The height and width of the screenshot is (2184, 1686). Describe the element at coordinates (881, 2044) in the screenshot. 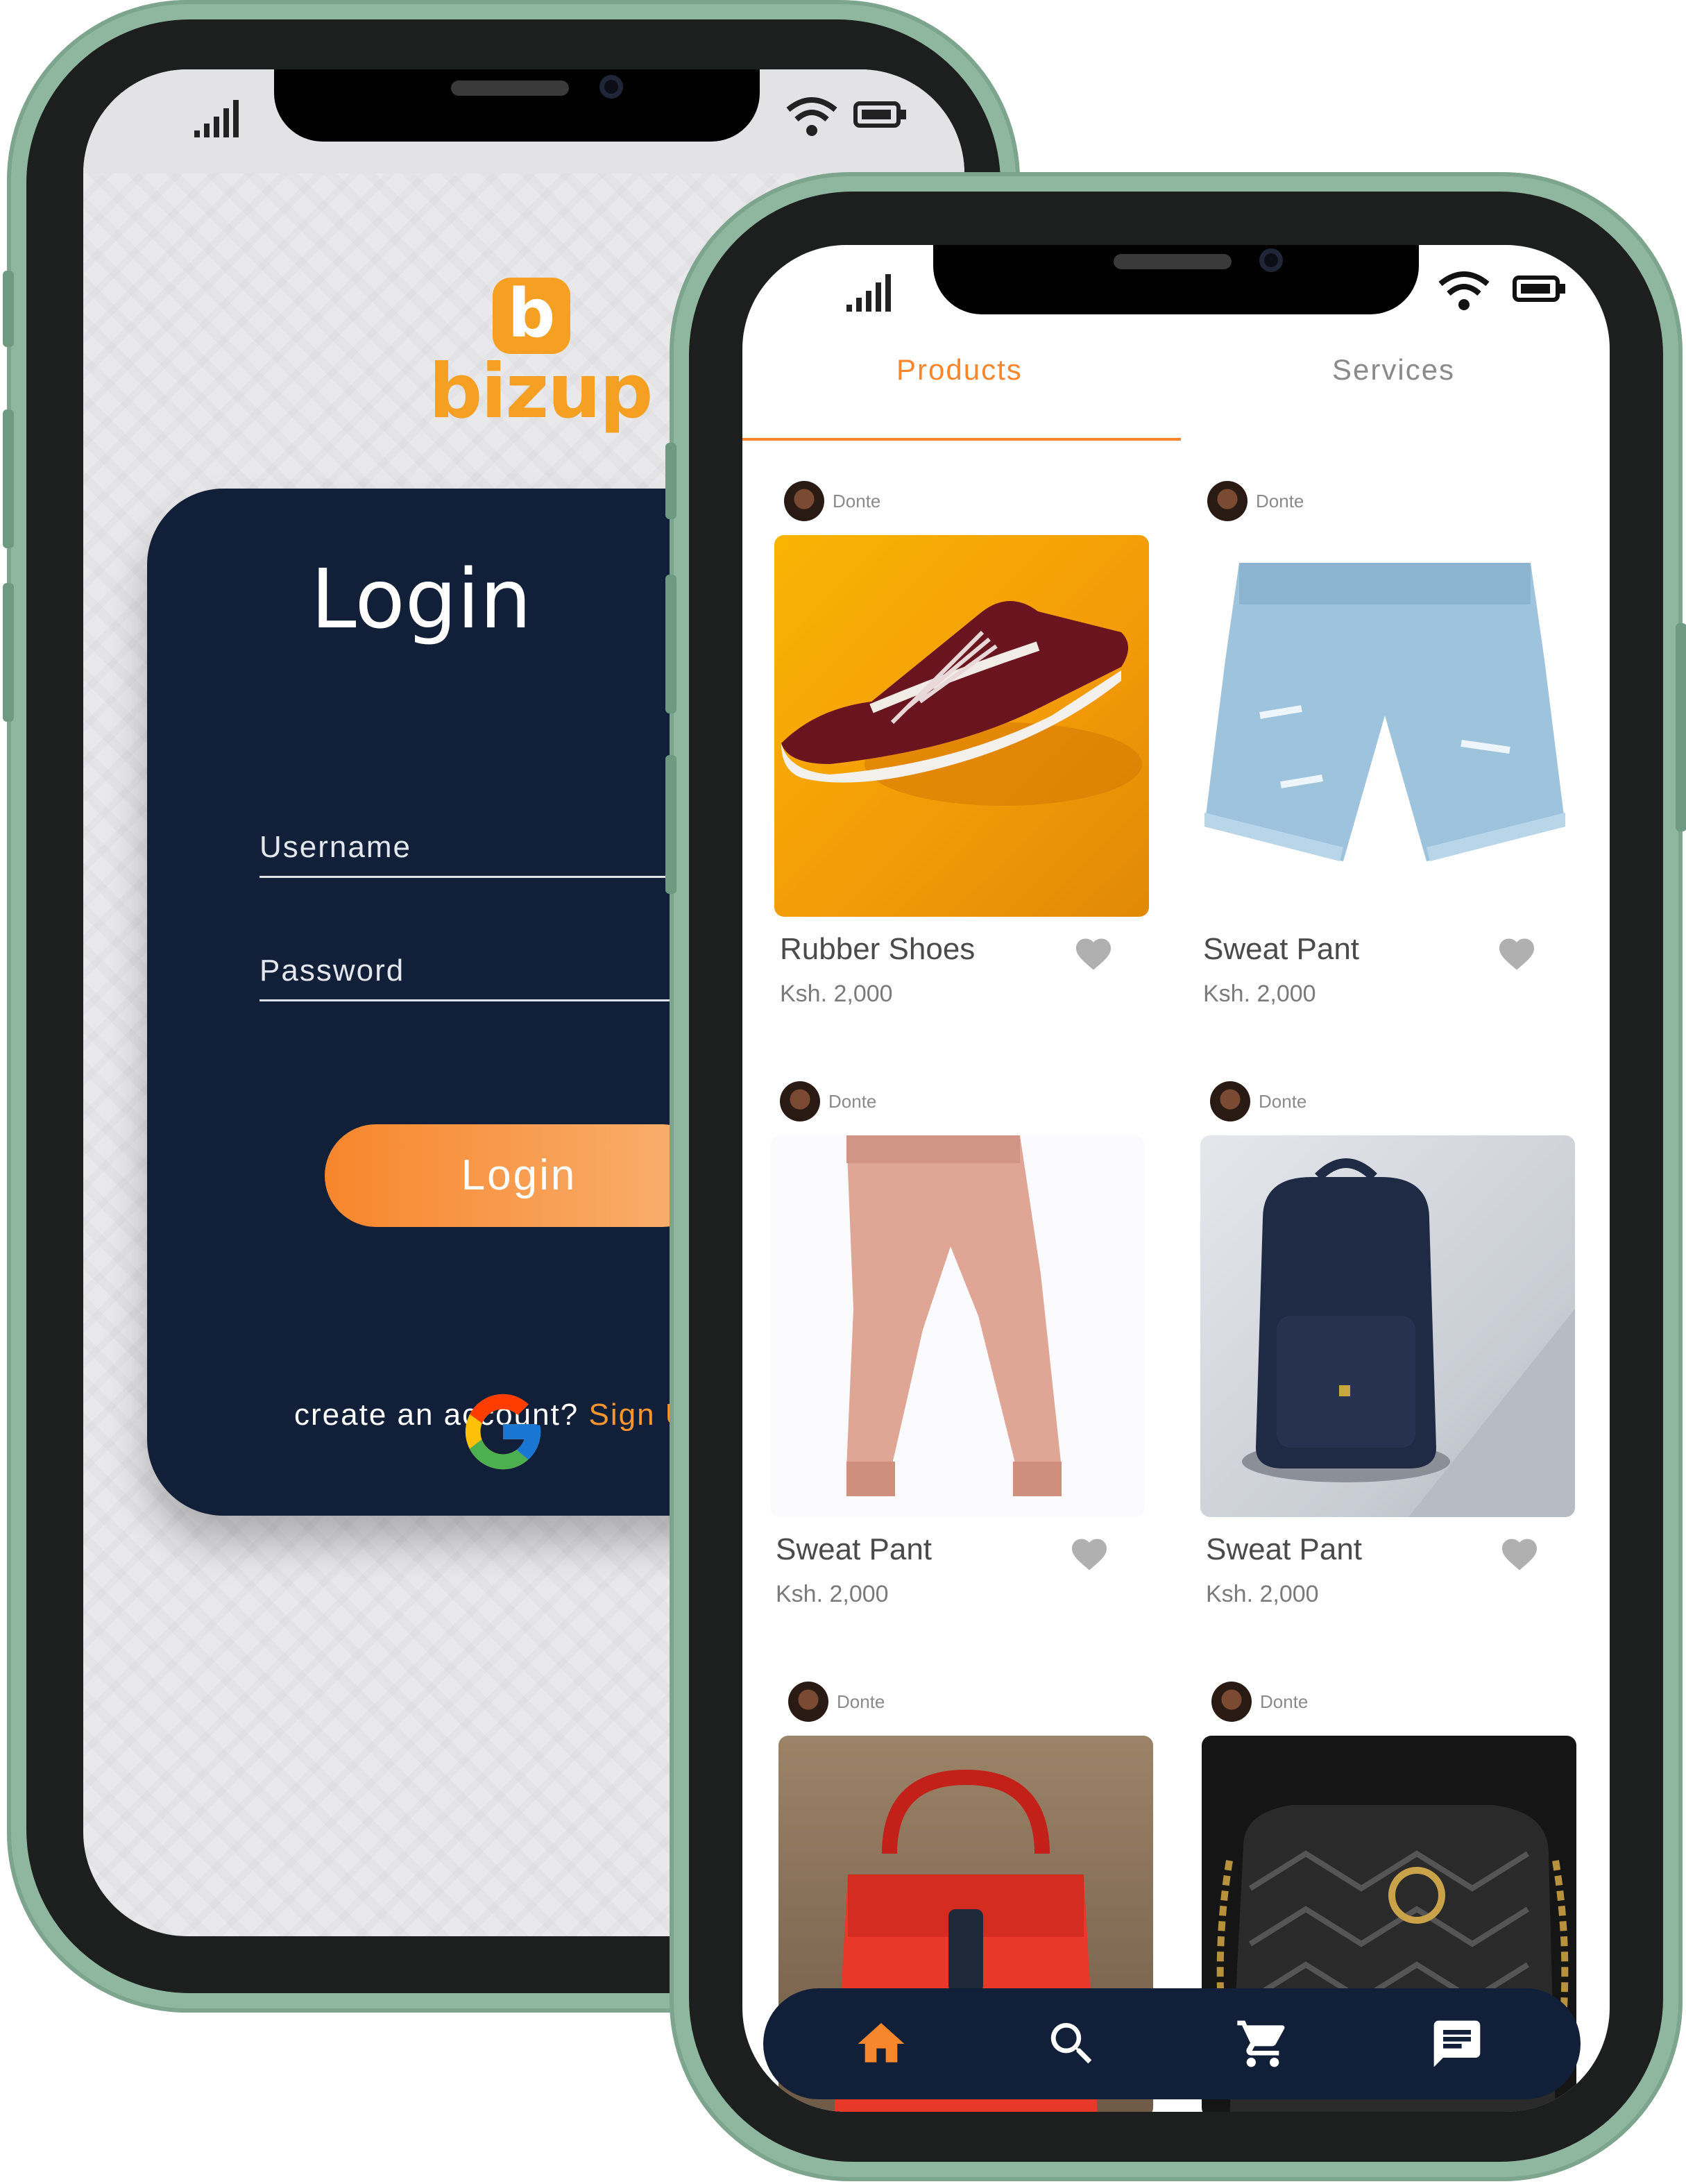

I see `home-icon` at that location.